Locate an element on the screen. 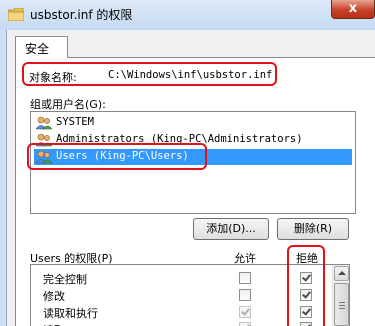 The height and width of the screenshot is (326, 375). permission-row-full-control: 完全控制 is located at coordinates (181, 278).